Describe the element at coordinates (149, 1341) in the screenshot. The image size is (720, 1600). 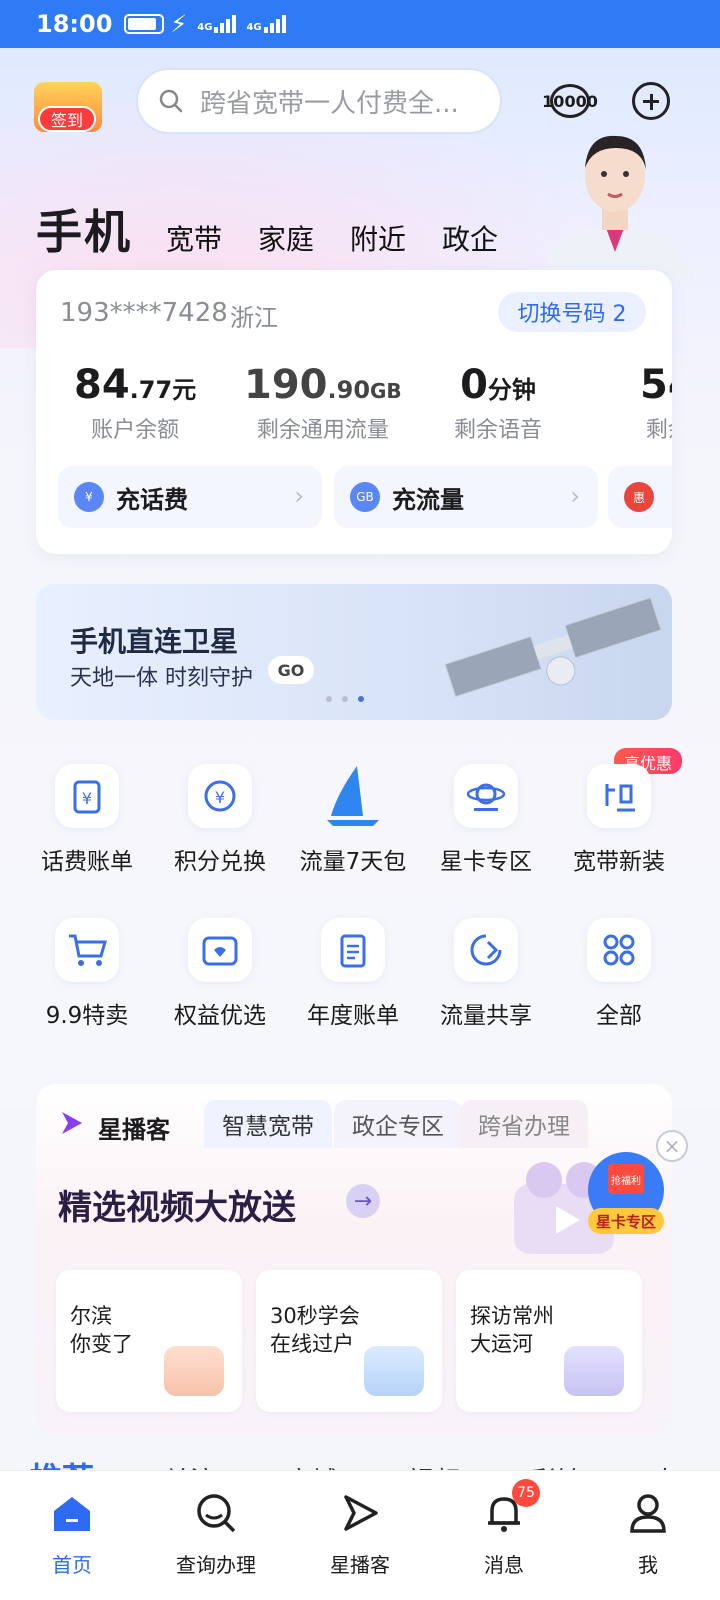
I see `video-card: 尔滨 你变了` at that location.